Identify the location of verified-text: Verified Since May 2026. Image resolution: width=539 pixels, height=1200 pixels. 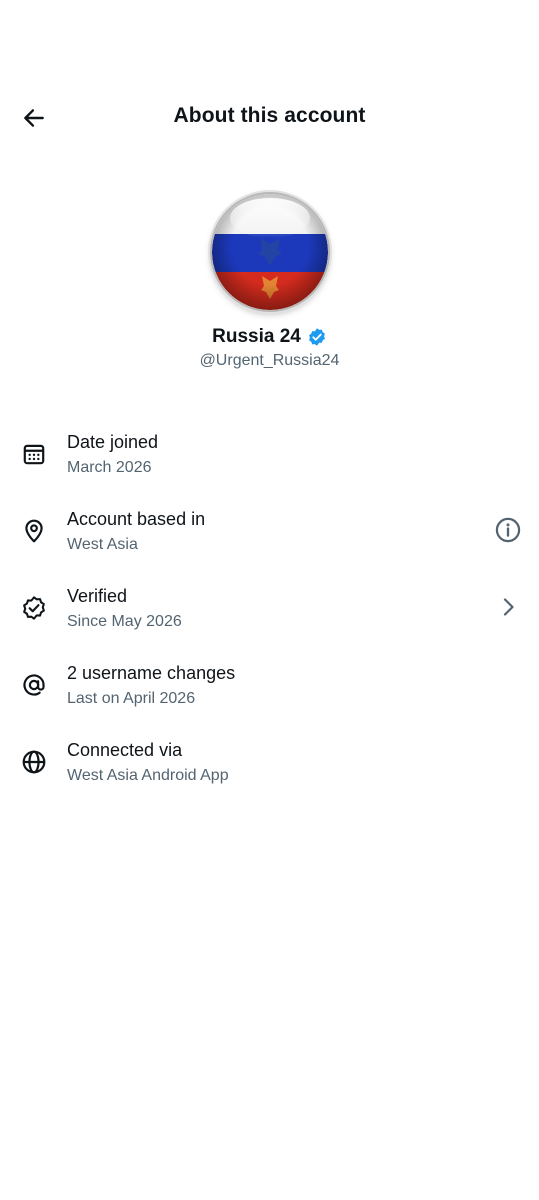
(124, 608).